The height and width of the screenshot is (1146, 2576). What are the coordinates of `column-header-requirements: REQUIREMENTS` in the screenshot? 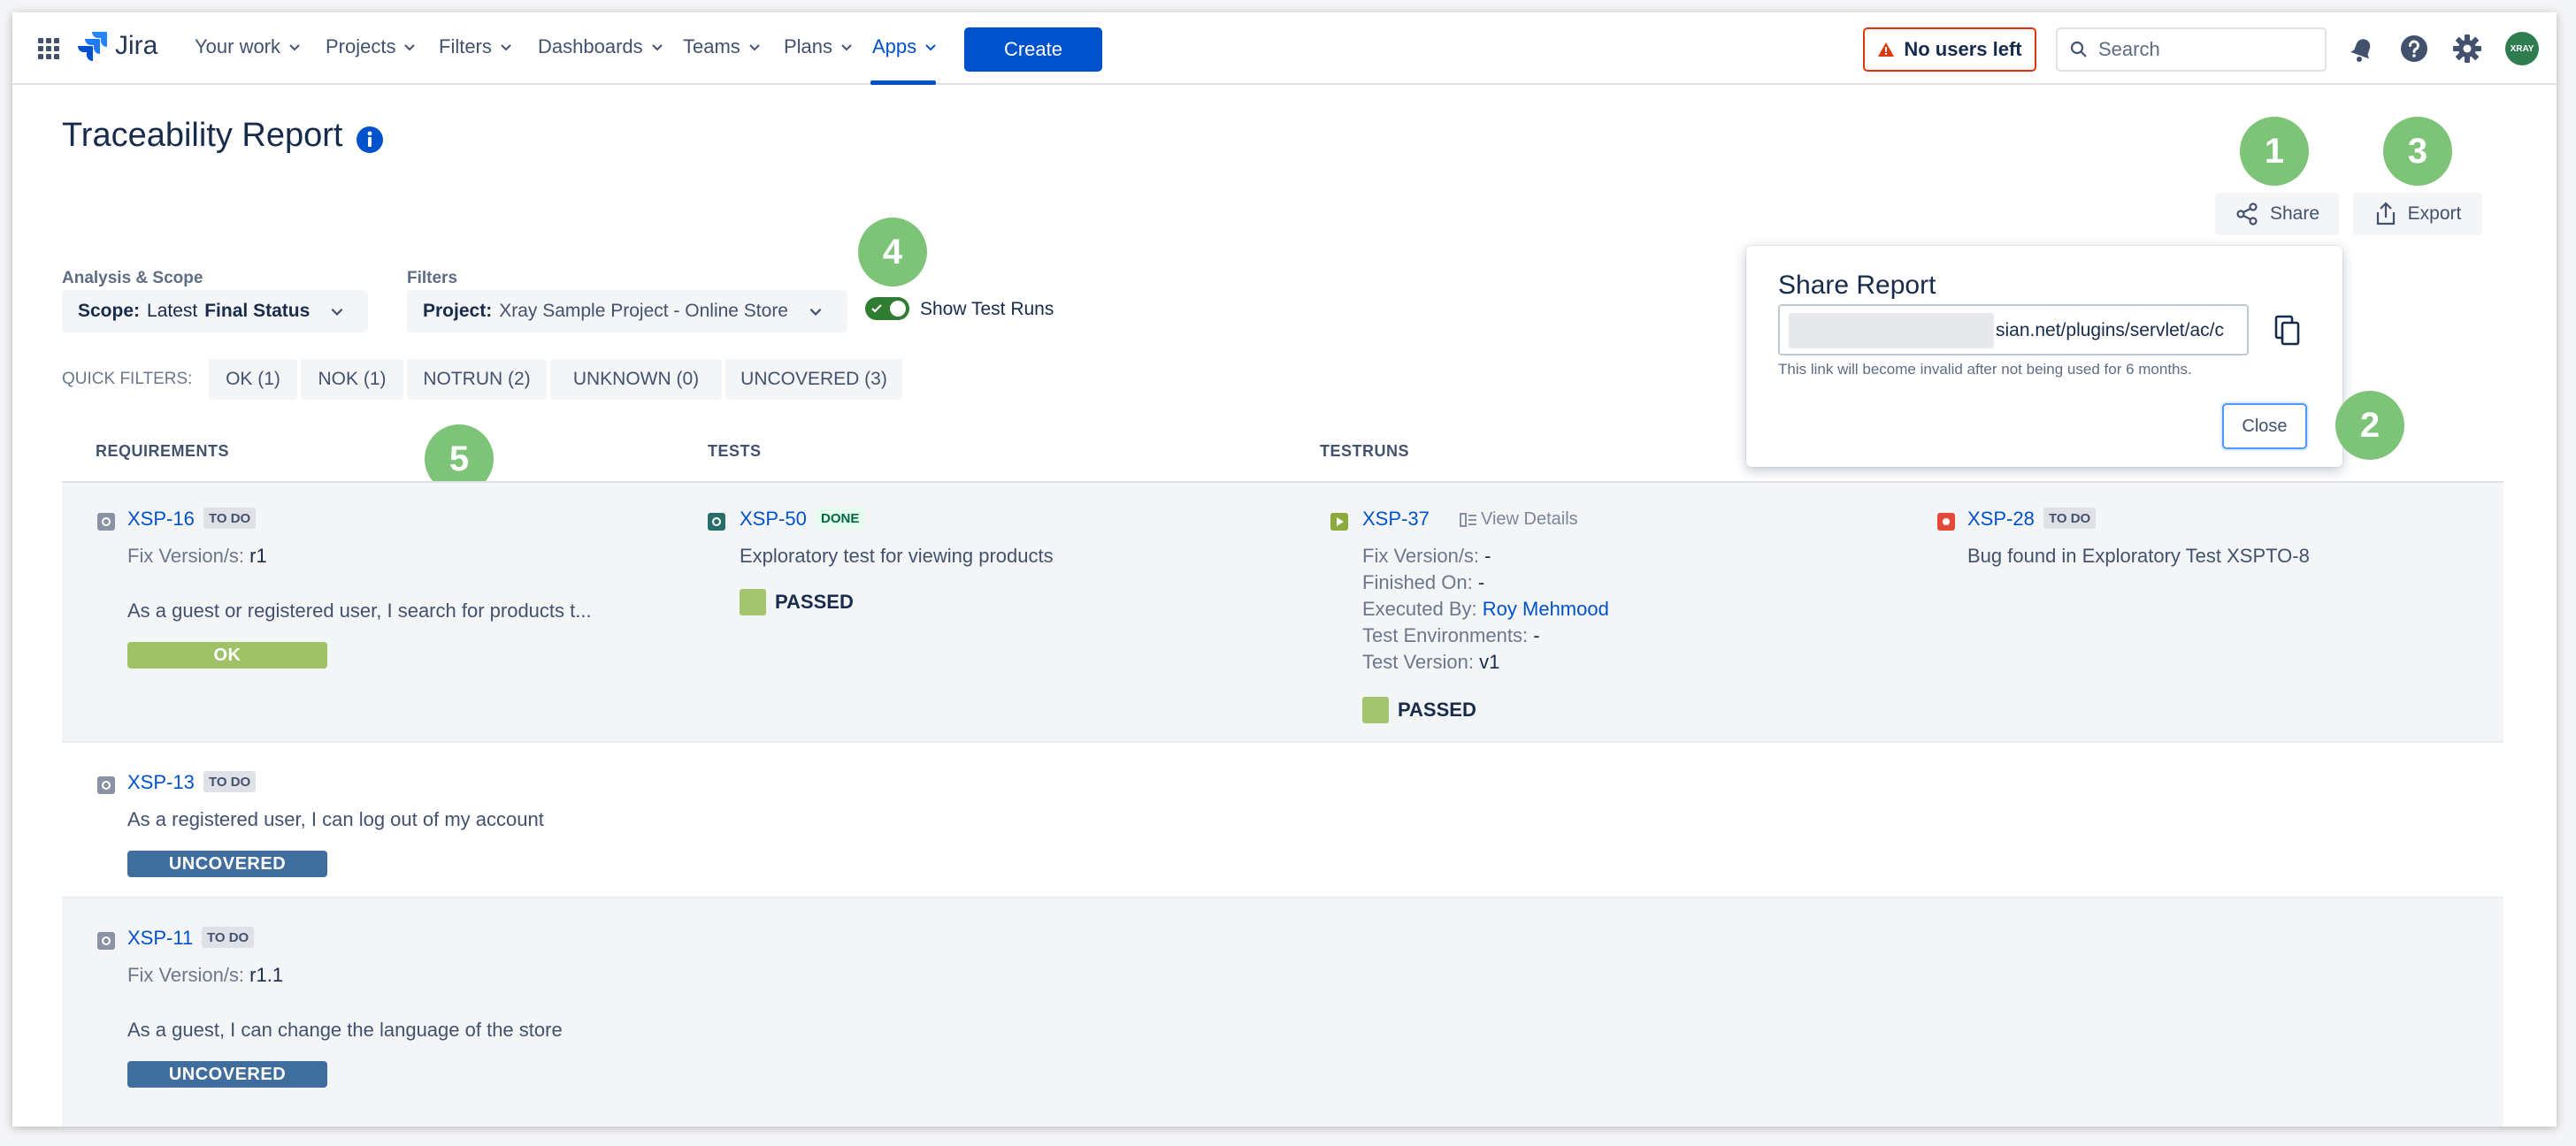 It's located at (163, 451).